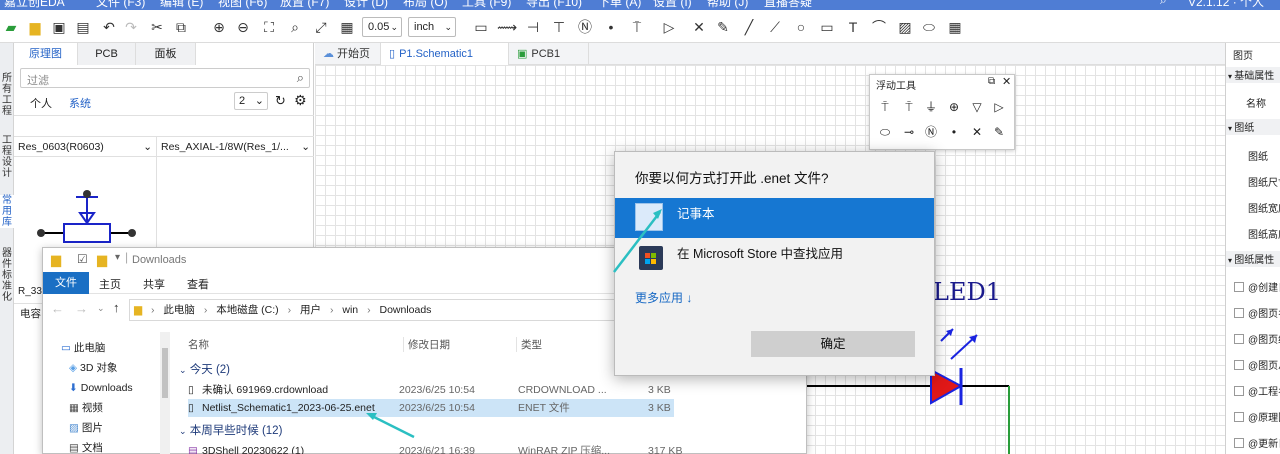 The image size is (1280, 454). What do you see at coordinates (251, 101) in the screenshot?
I see `page-select: 2 ⌄` at bounding box center [251, 101].